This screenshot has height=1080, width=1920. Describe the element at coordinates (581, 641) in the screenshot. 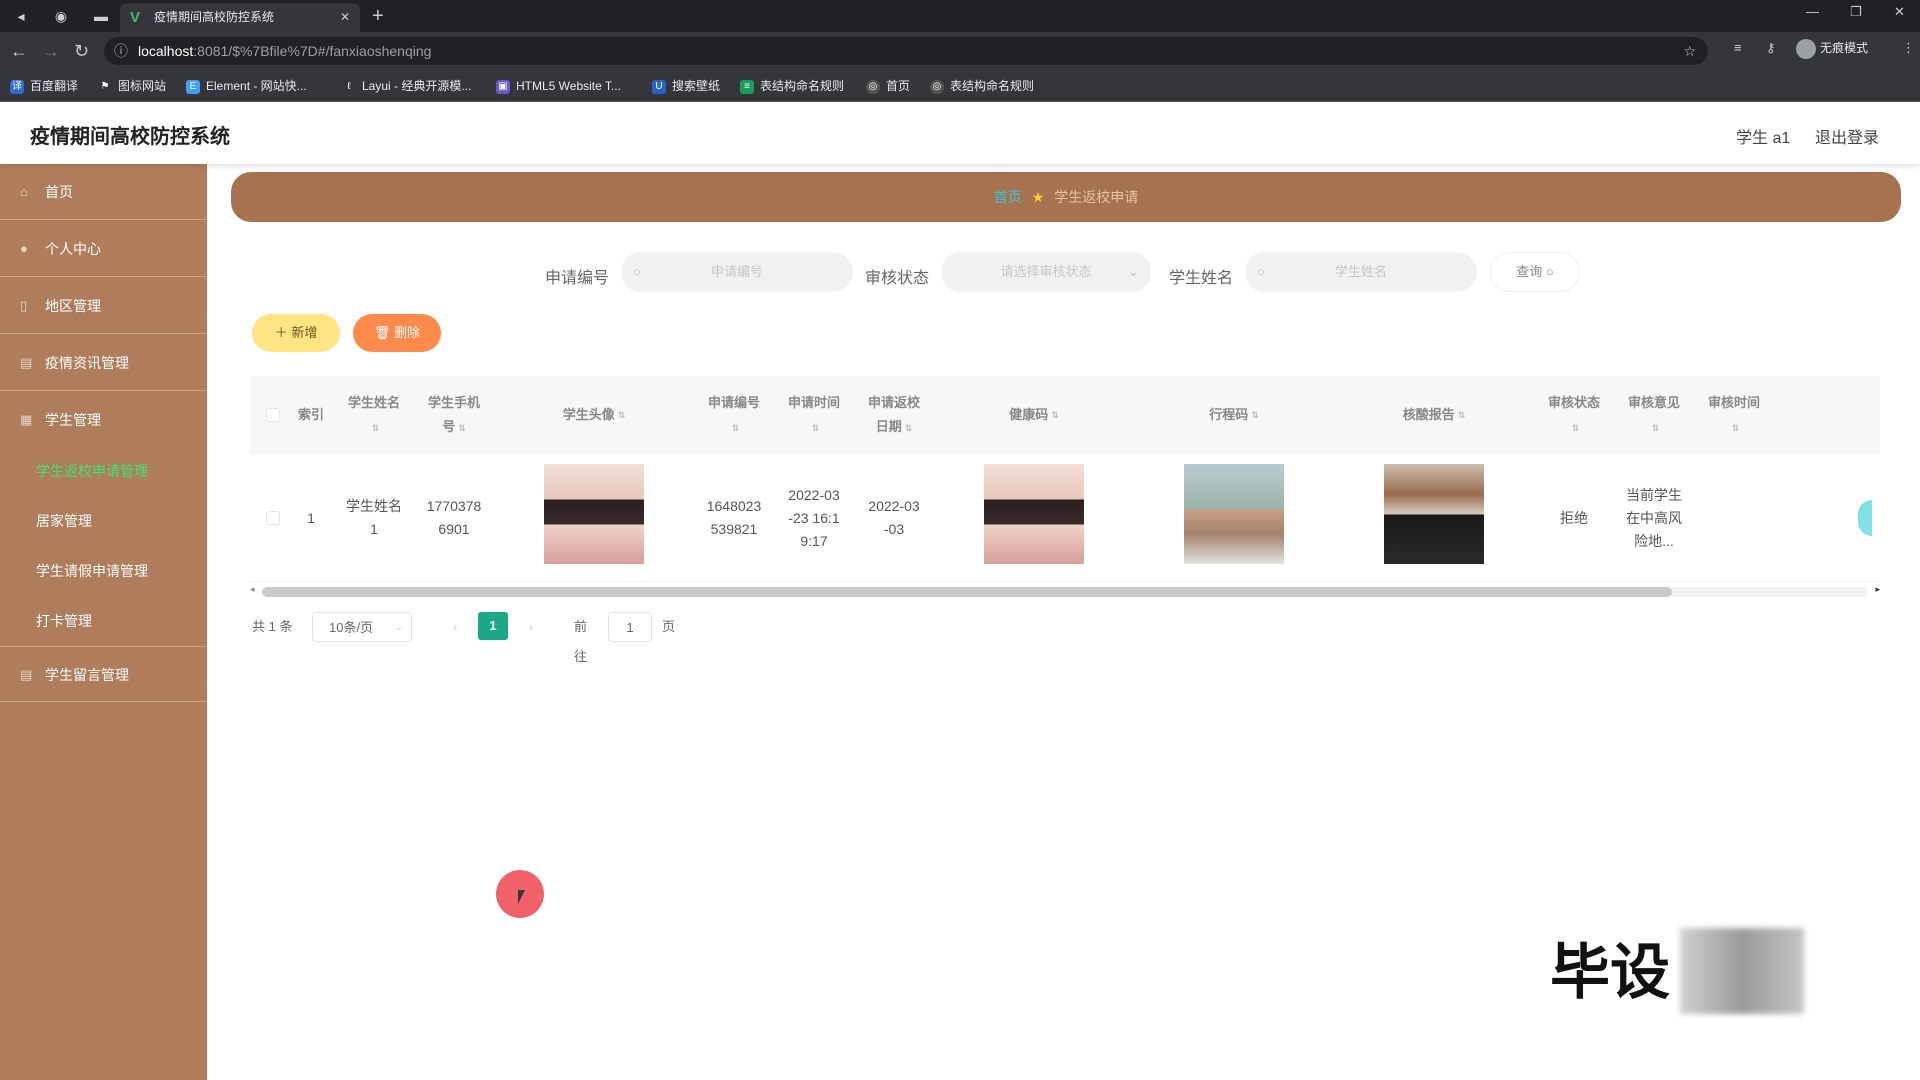

I see `goto-label: 前往` at that location.